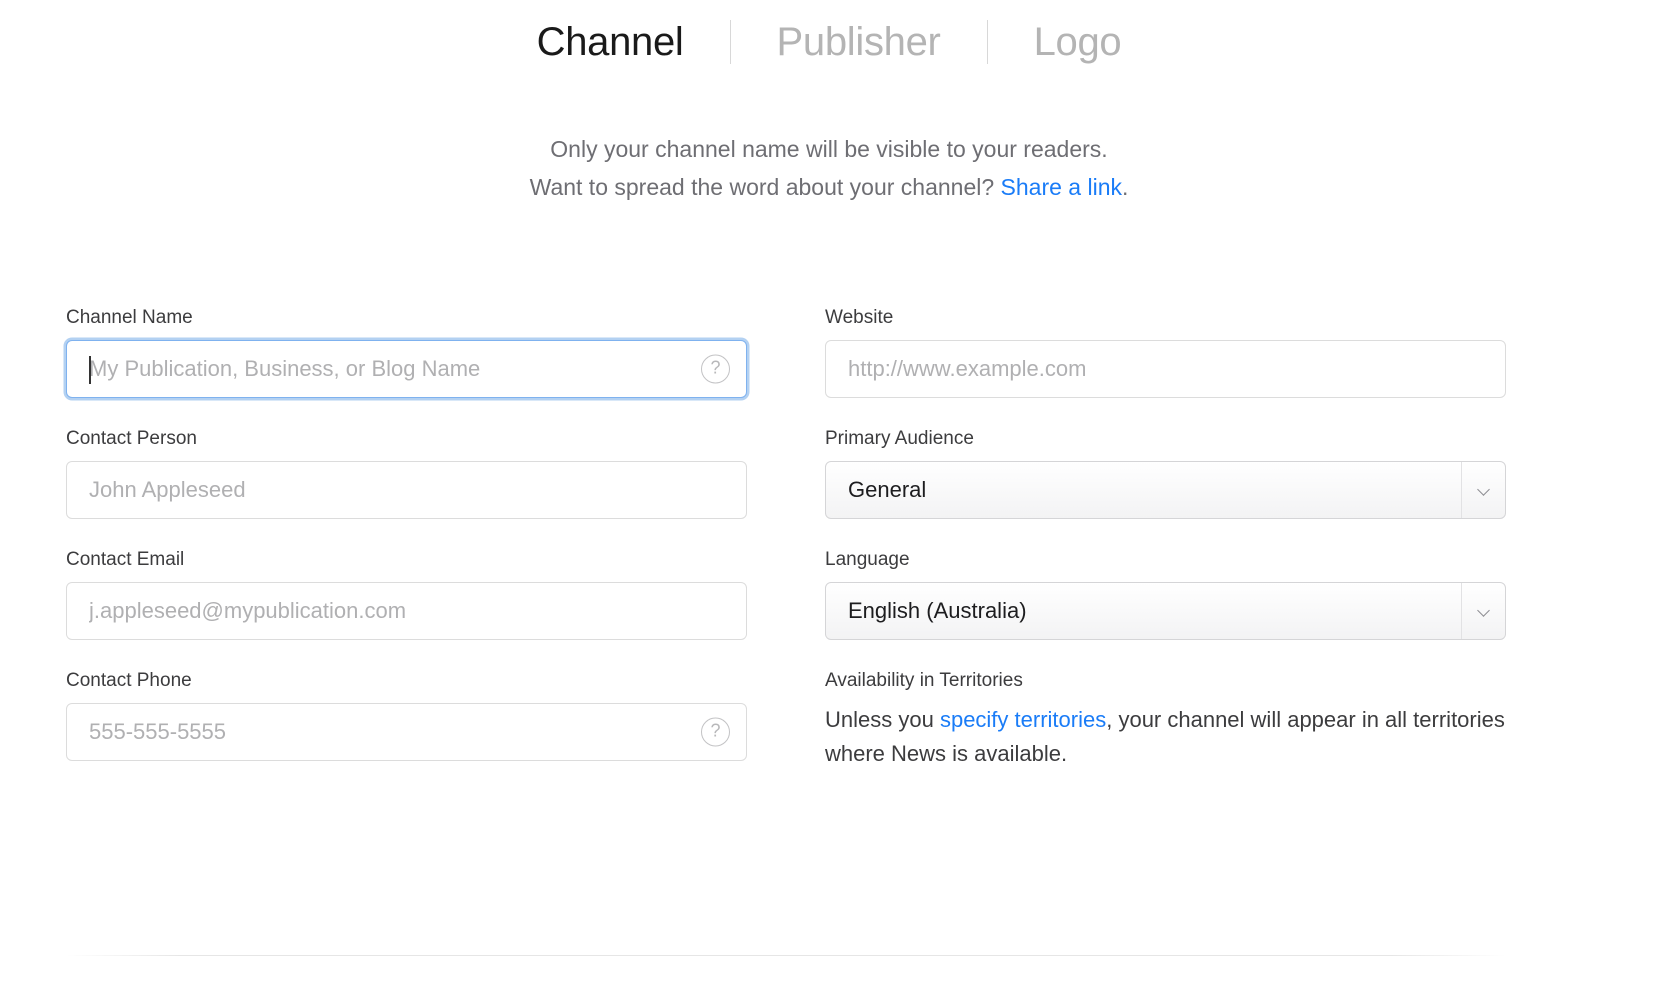  I want to click on field-contact-phone: Contact Phone ?, so click(406, 720).